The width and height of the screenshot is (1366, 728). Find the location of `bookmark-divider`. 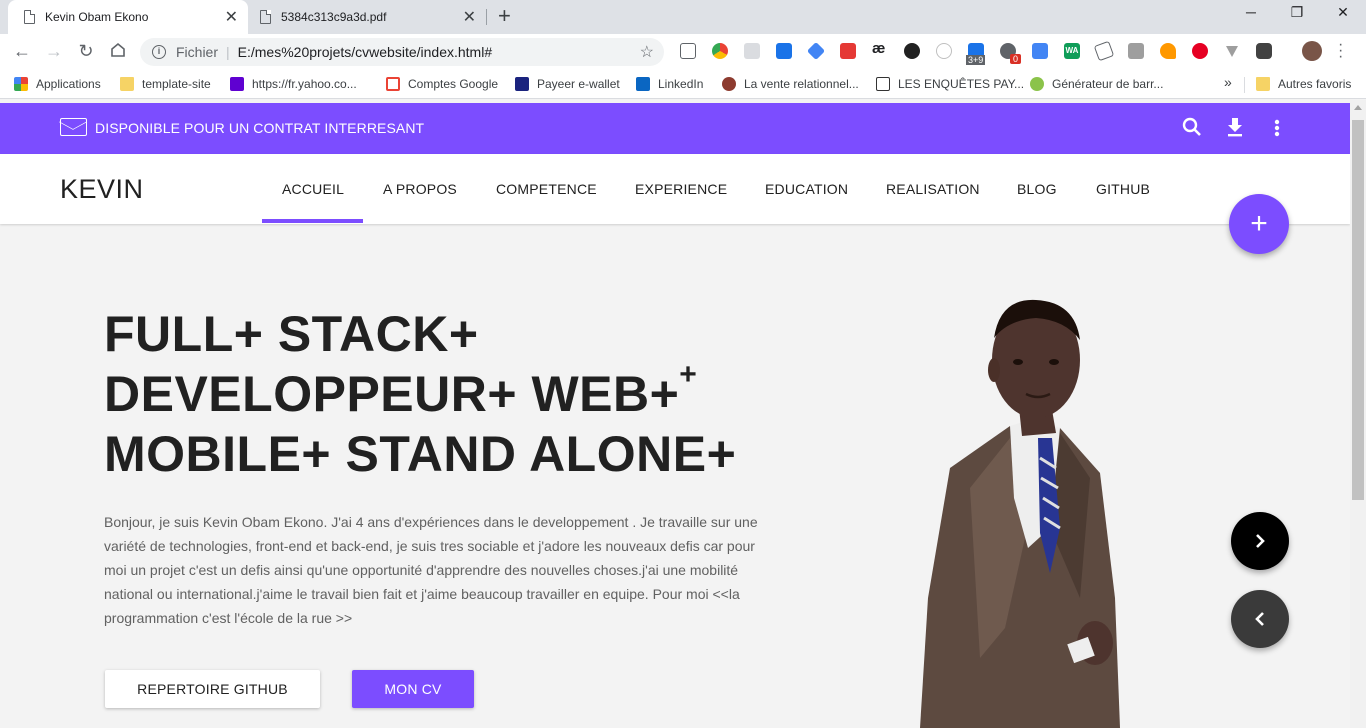

bookmark-divider is located at coordinates (1244, 85).